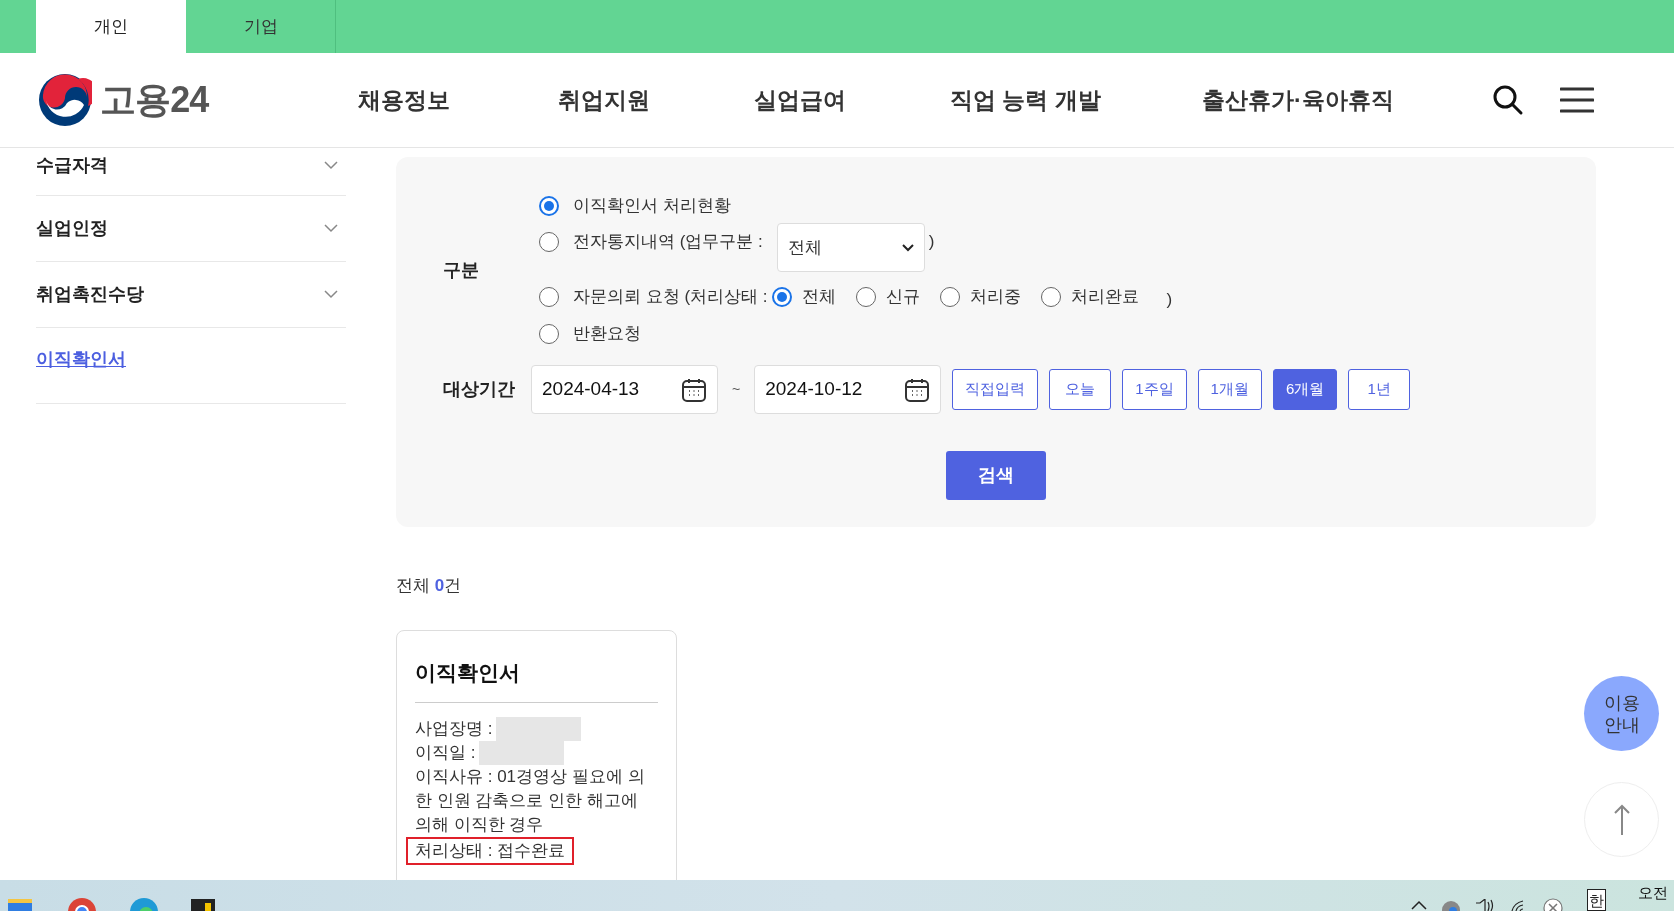 The width and height of the screenshot is (1674, 911). Describe the element at coordinates (111, 26) in the screenshot. I see `tab: 개인` at that location.